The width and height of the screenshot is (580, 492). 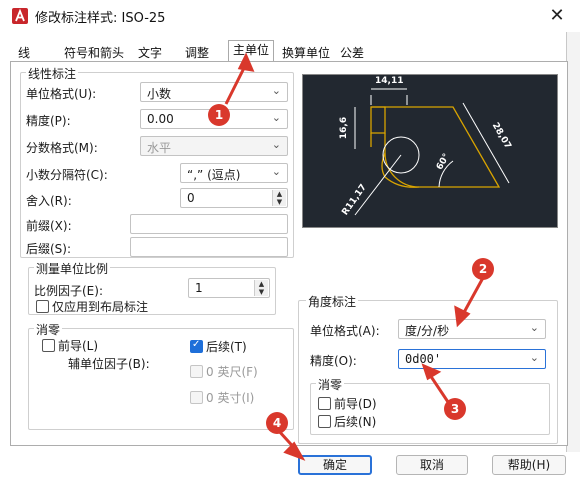 What do you see at coordinates (483, 269) in the screenshot?
I see `annotation-badge-2: 2` at bounding box center [483, 269].